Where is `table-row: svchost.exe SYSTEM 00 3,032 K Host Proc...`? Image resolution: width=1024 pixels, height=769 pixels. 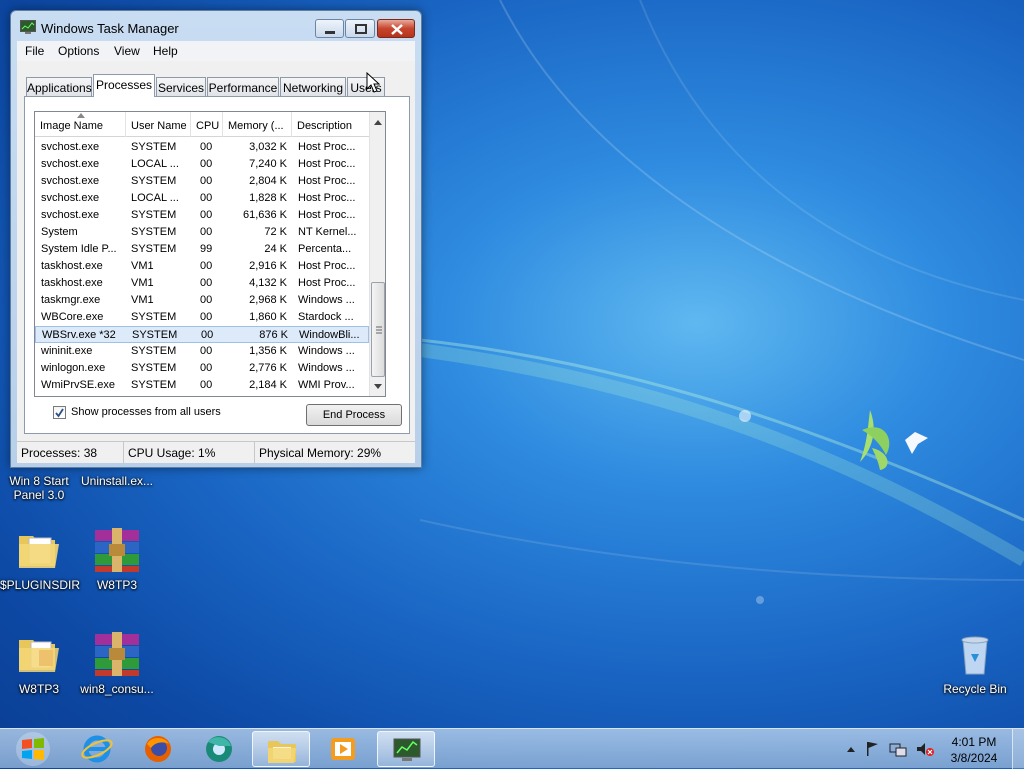
table-row: svchost.exe SYSTEM 00 3,032 K Host Proc... is located at coordinates (202, 147).